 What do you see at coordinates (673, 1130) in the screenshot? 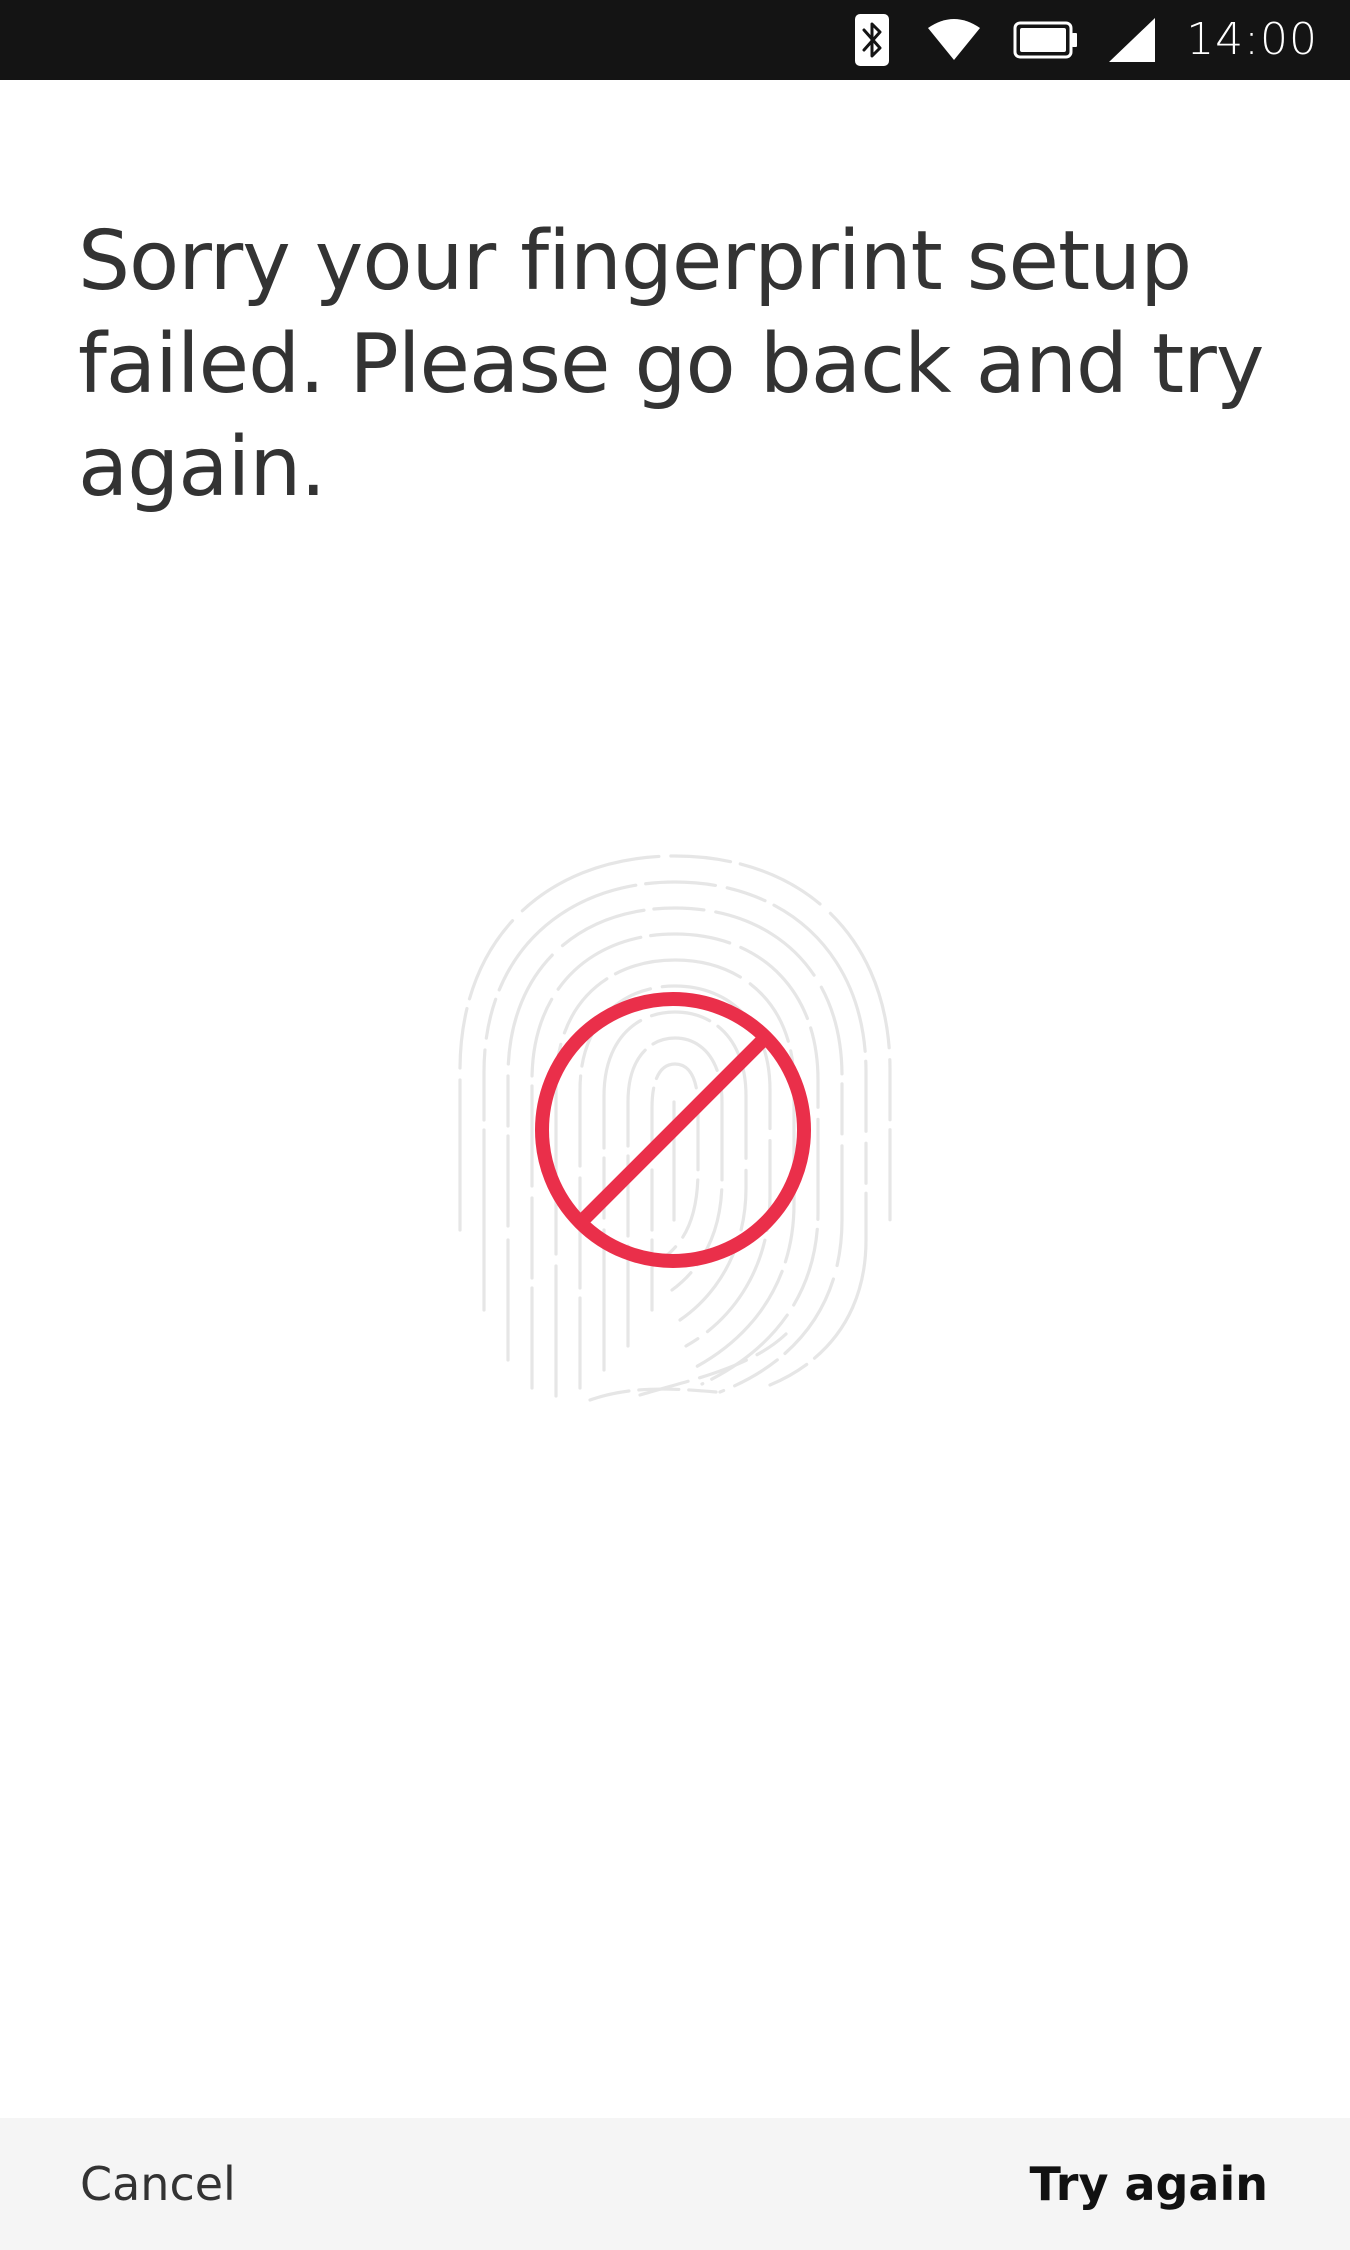
I see `prohibited-icon` at bounding box center [673, 1130].